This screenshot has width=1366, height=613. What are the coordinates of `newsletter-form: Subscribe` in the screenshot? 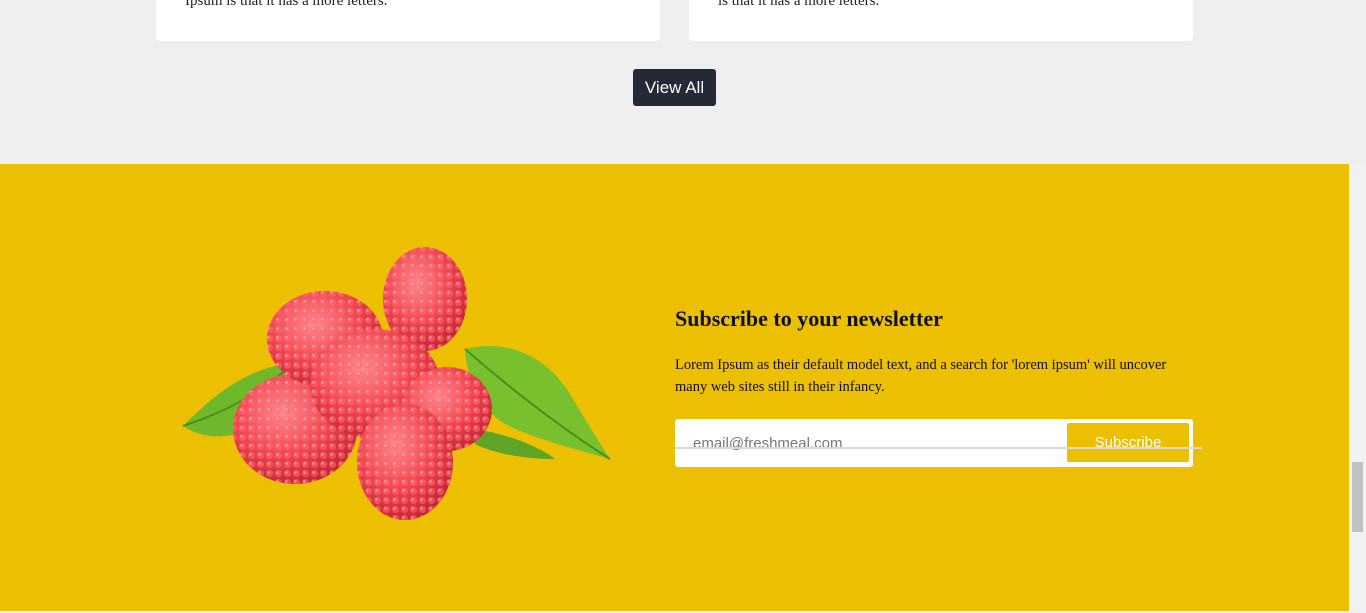 It's located at (934, 443).